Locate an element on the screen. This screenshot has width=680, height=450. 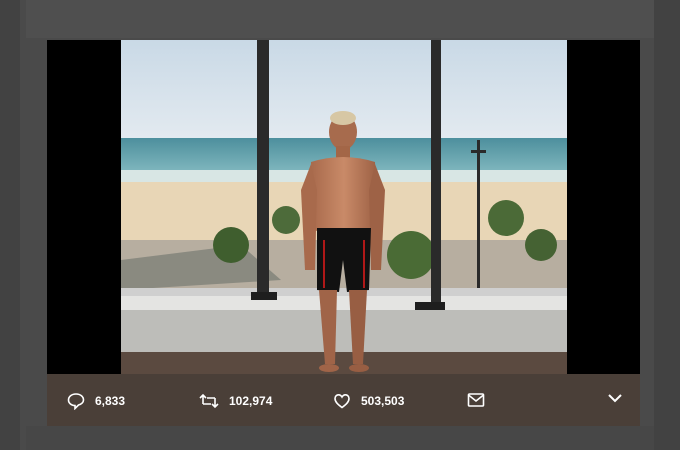
like-button: 503,503 is located at coordinates (368, 401).